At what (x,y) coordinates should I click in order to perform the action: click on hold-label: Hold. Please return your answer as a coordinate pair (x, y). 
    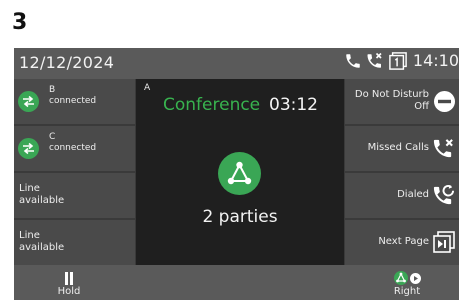
    Looking at the image, I should click on (69, 291).